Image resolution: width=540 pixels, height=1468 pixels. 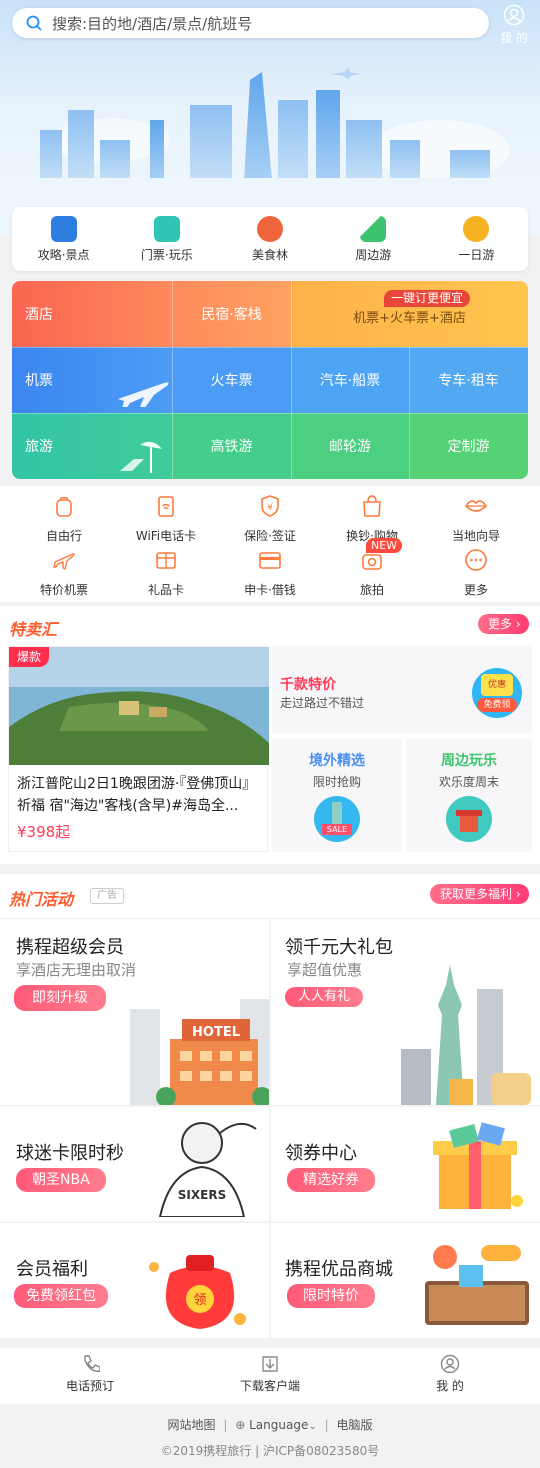 What do you see at coordinates (331, 1180) in the screenshot?
I see `coupon-button: 精选好券` at bounding box center [331, 1180].